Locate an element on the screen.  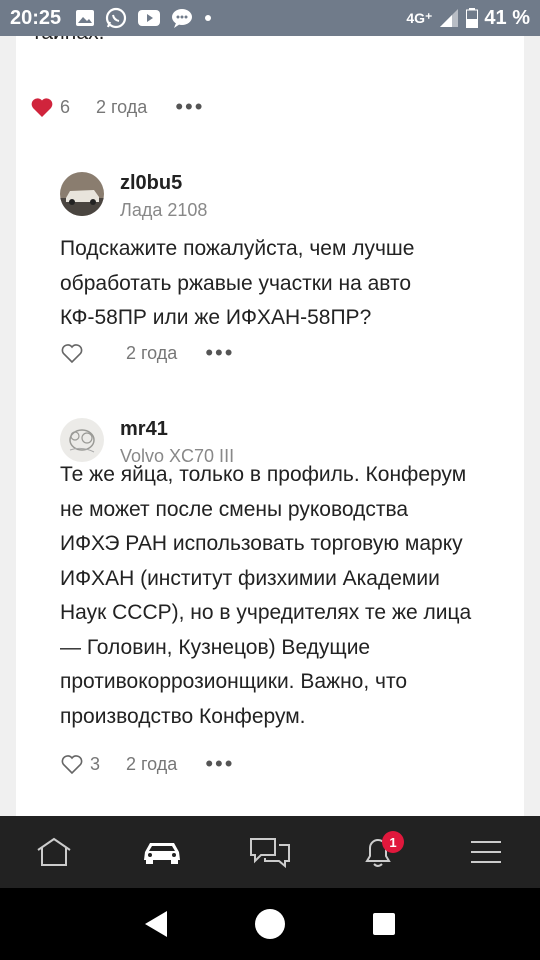
system-nav-bar is located at coordinates (270, 924).